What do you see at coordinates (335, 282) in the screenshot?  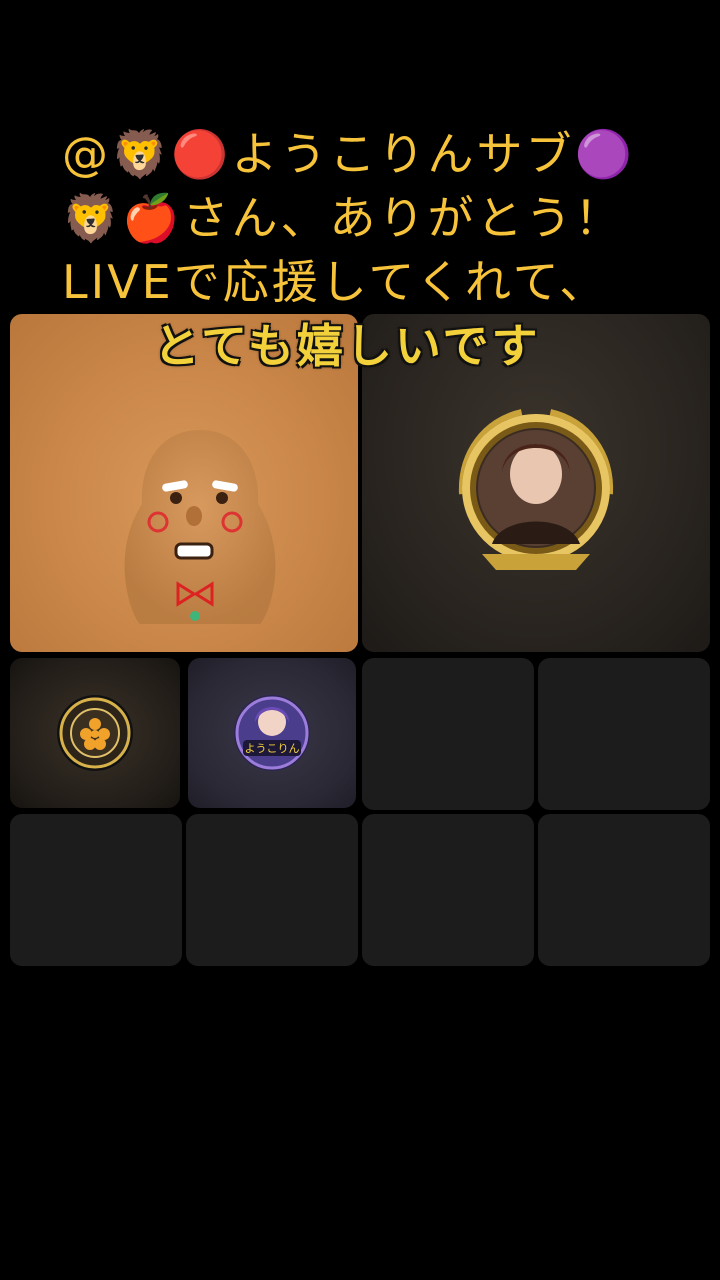 I see `caption-line-3: LIVEで応援してくれて、` at bounding box center [335, 282].